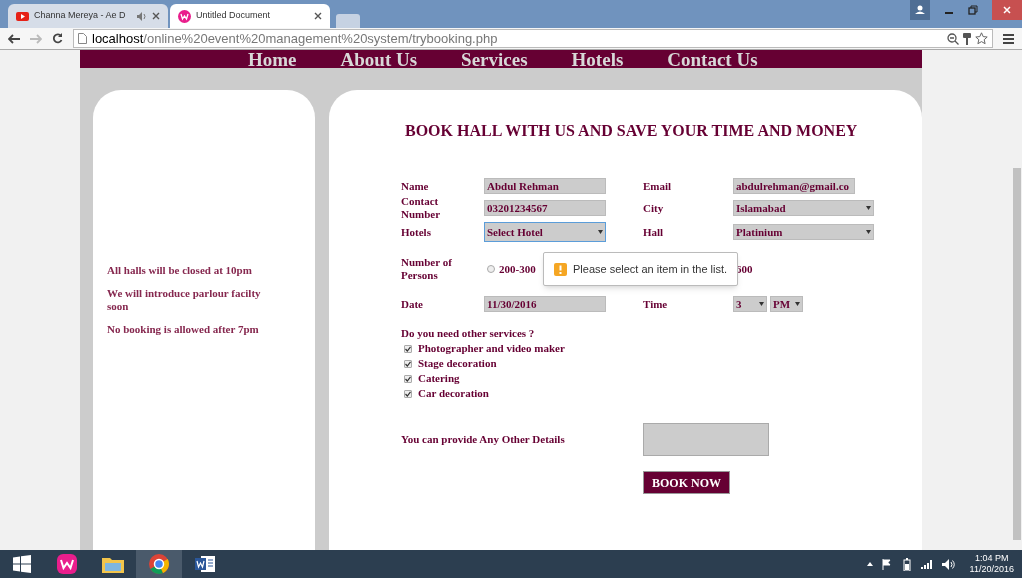 This screenshot has width=1022, height=578. What do you see at coordinates (14, 38) in the screenshot?
I see `back-icon` at bounding box center [14, 38].